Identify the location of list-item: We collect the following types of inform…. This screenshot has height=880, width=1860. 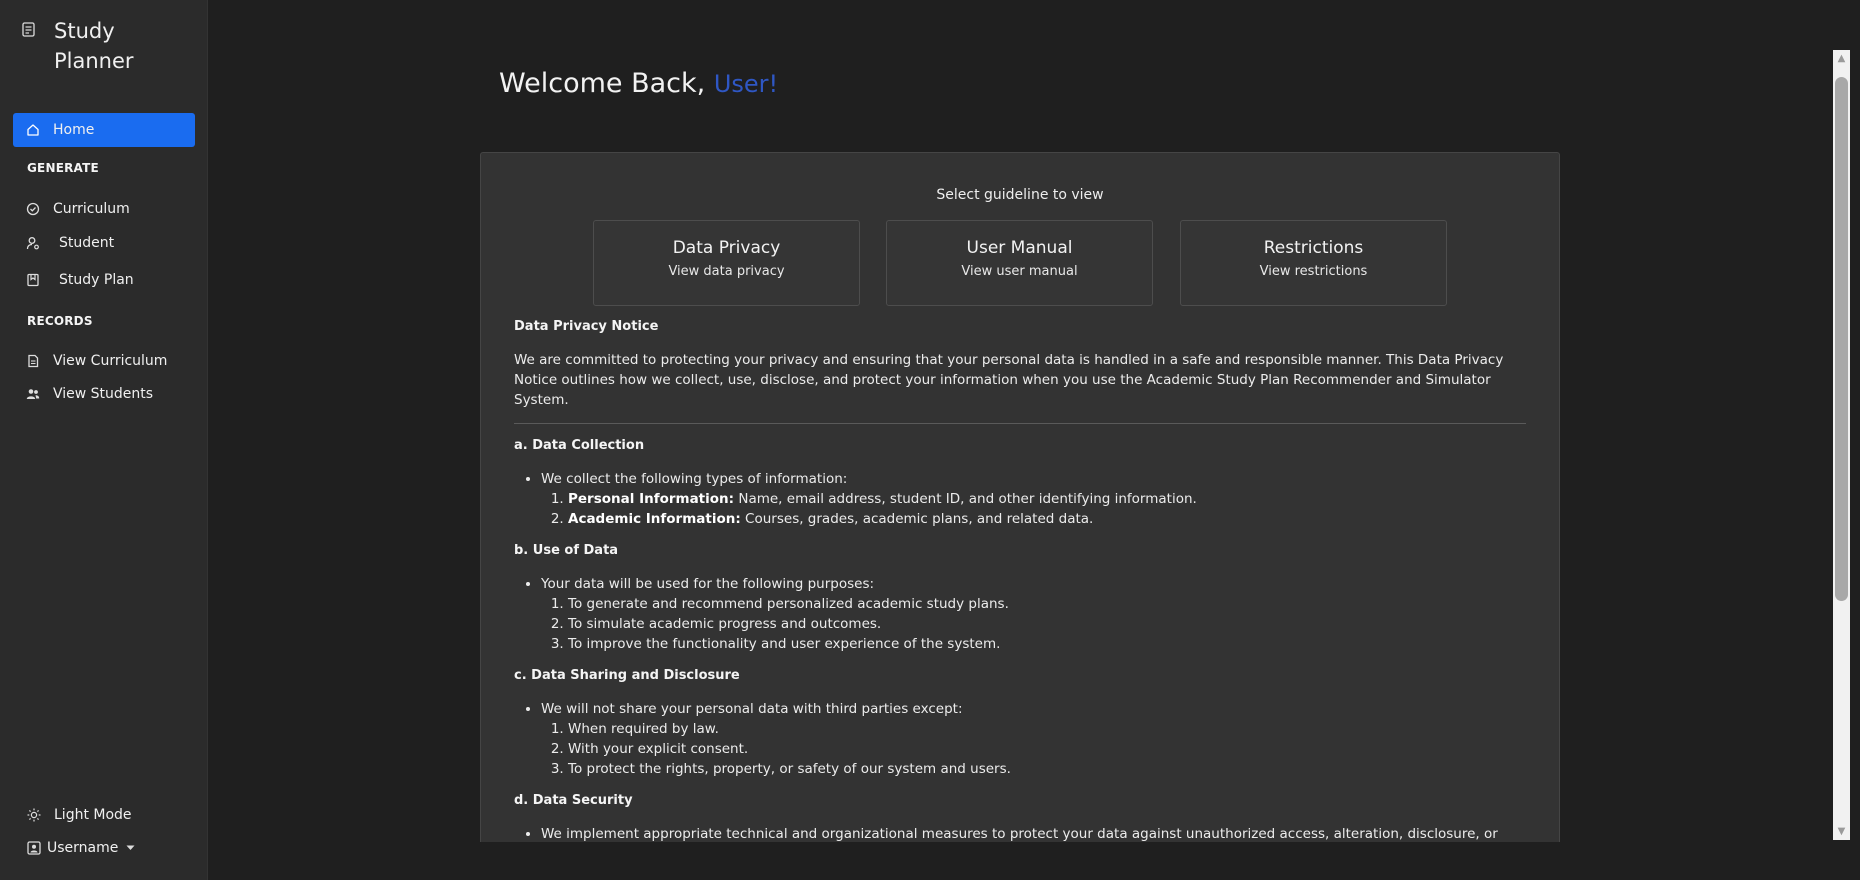
(1033, 499).